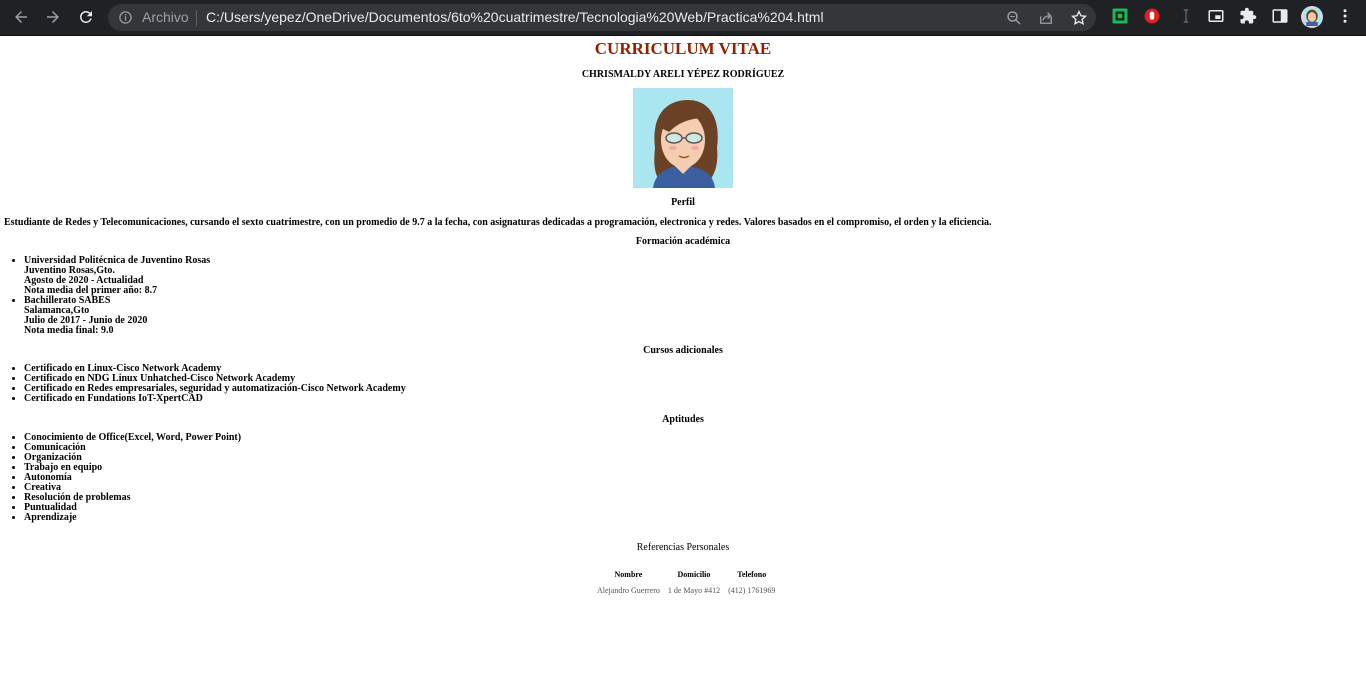  What do you see at coordinates (196, 18) in the screenshot?
I see `chip-divider` at bounding box center [196, 18].